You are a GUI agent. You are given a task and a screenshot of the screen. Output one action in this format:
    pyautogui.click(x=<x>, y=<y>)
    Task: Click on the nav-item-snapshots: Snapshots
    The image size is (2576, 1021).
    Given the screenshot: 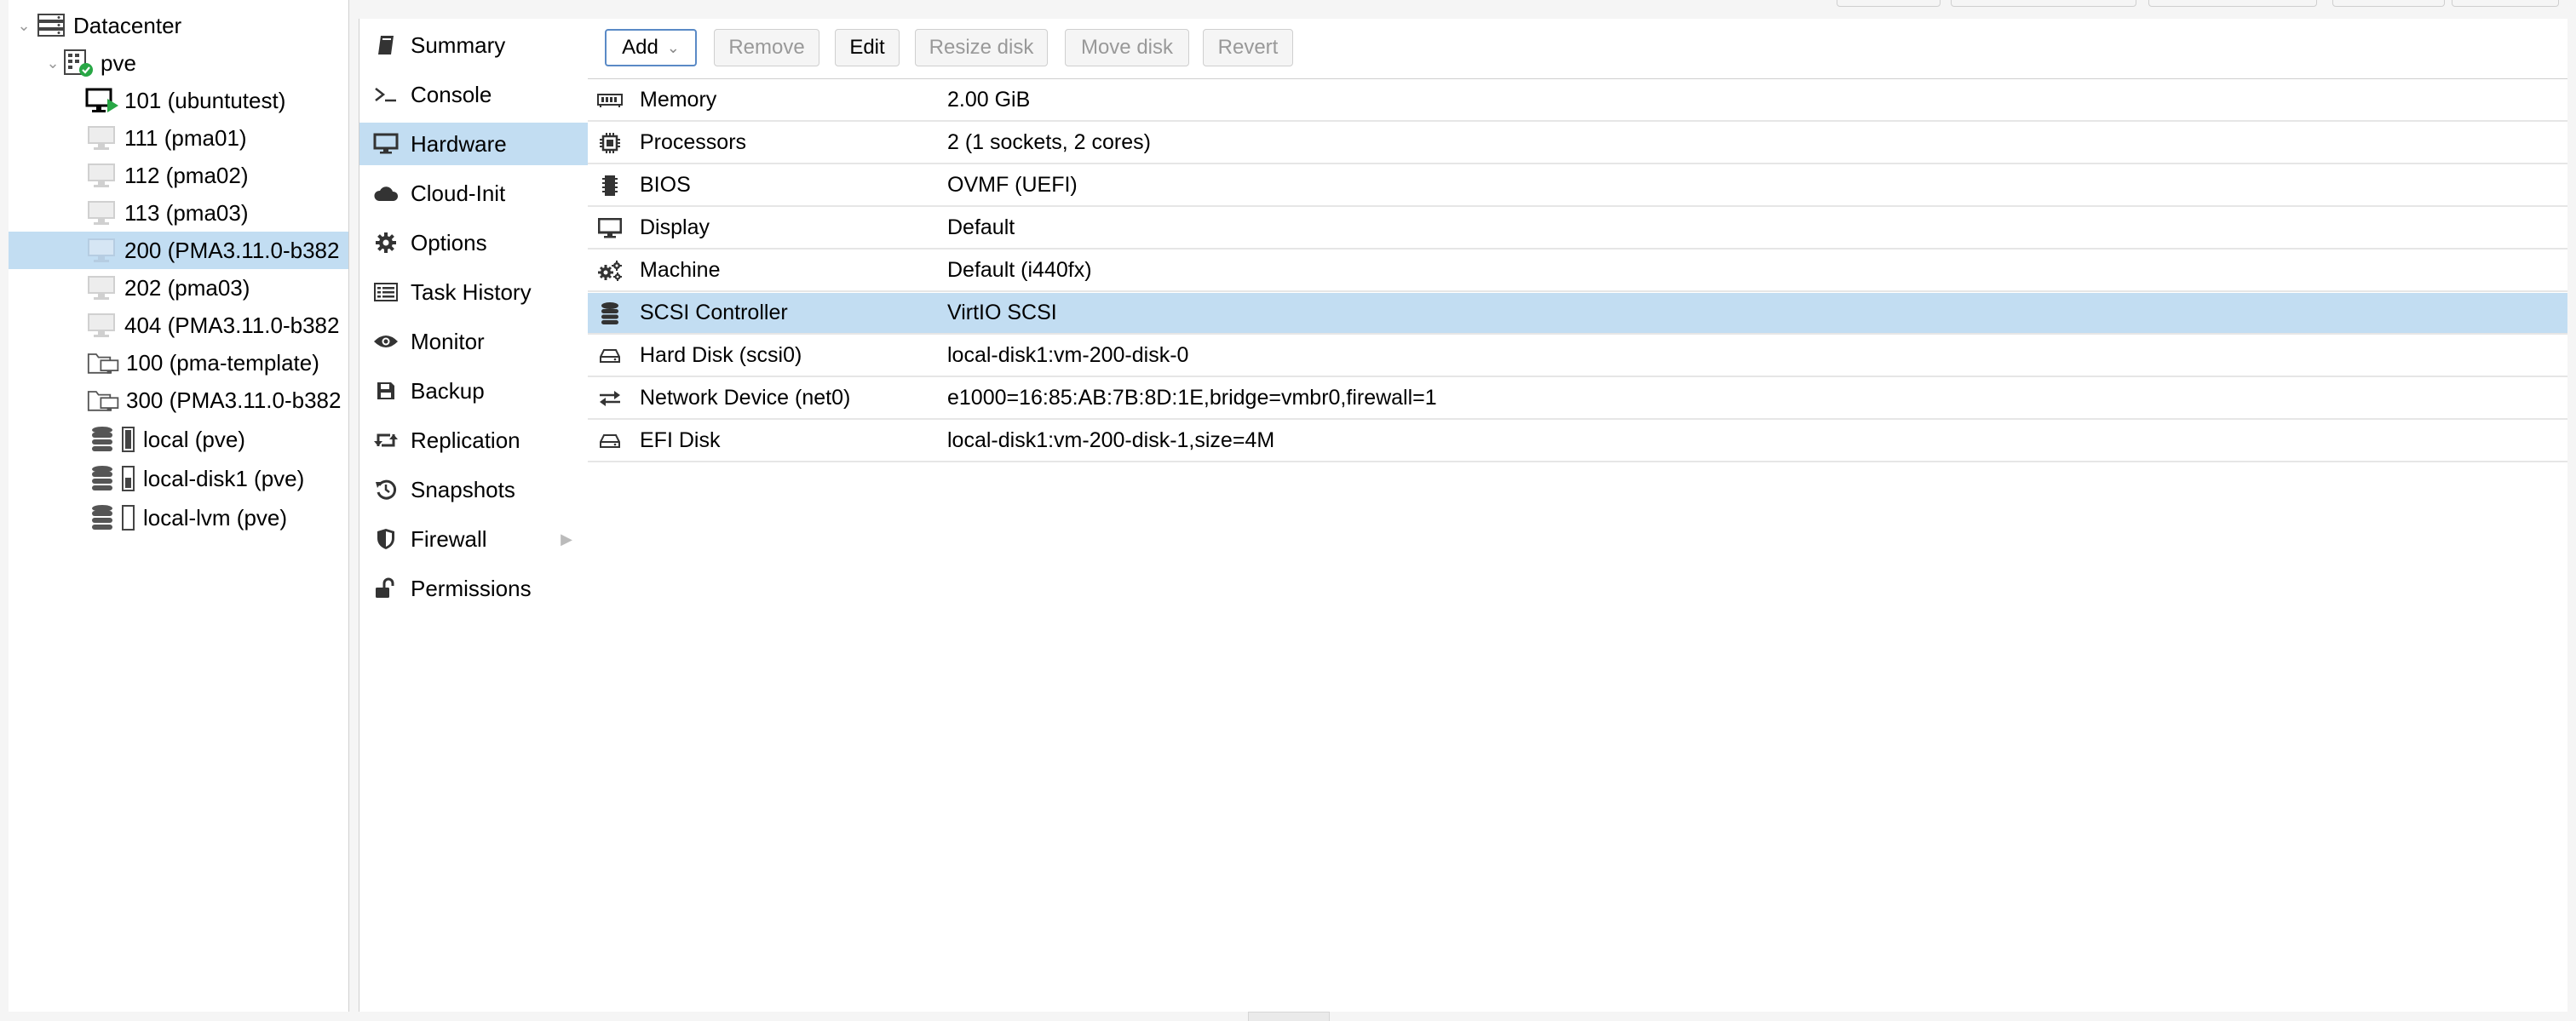 What is the action you would take?
    pyautogui.click(x=474, y=489)
    